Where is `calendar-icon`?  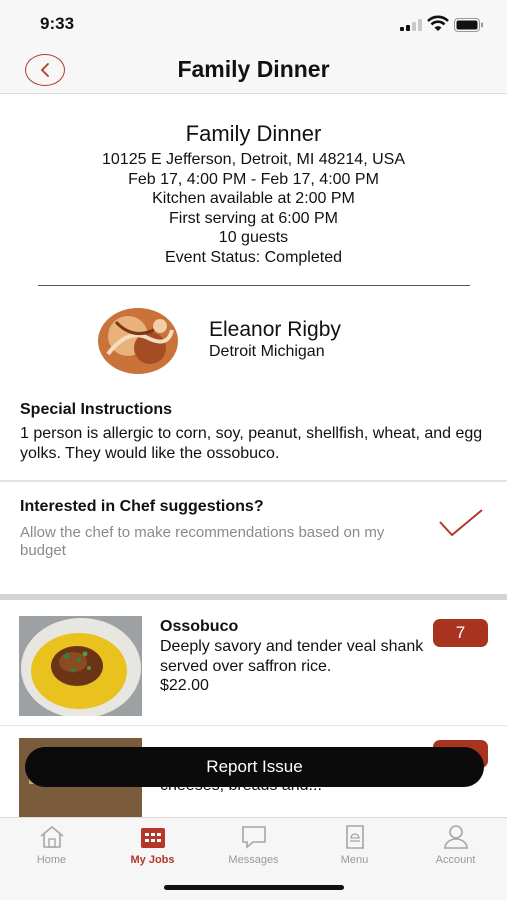 calendar-icon is located at coordinates (152, 838).